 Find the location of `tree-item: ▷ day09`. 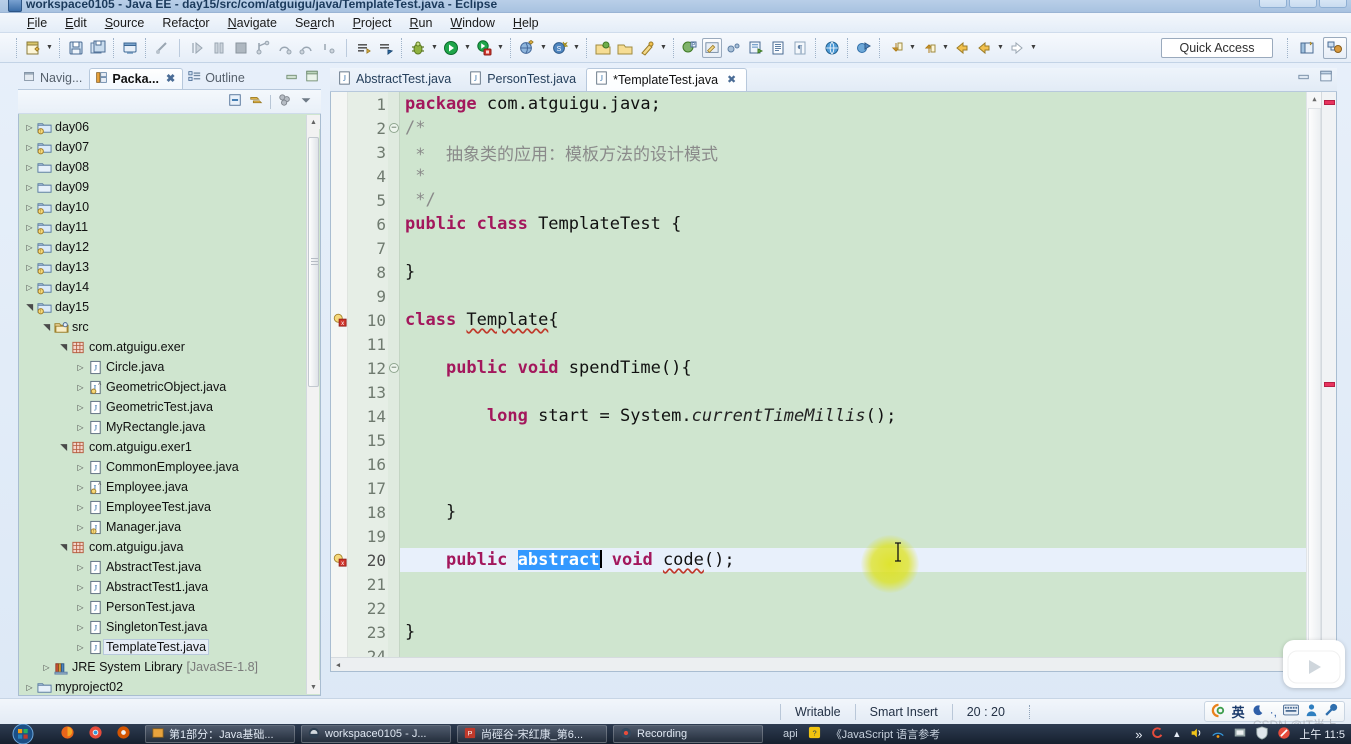

tree-item: ▷ day09 is located at coordinates (162, 187).